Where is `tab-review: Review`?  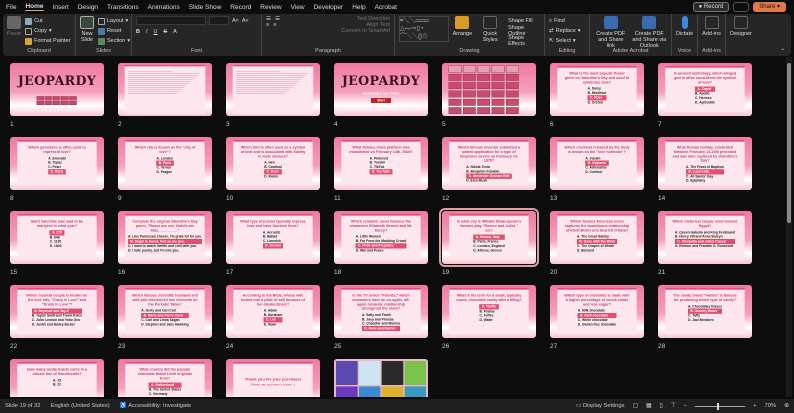
tab-review: Review is located at coordinates (270, 7).